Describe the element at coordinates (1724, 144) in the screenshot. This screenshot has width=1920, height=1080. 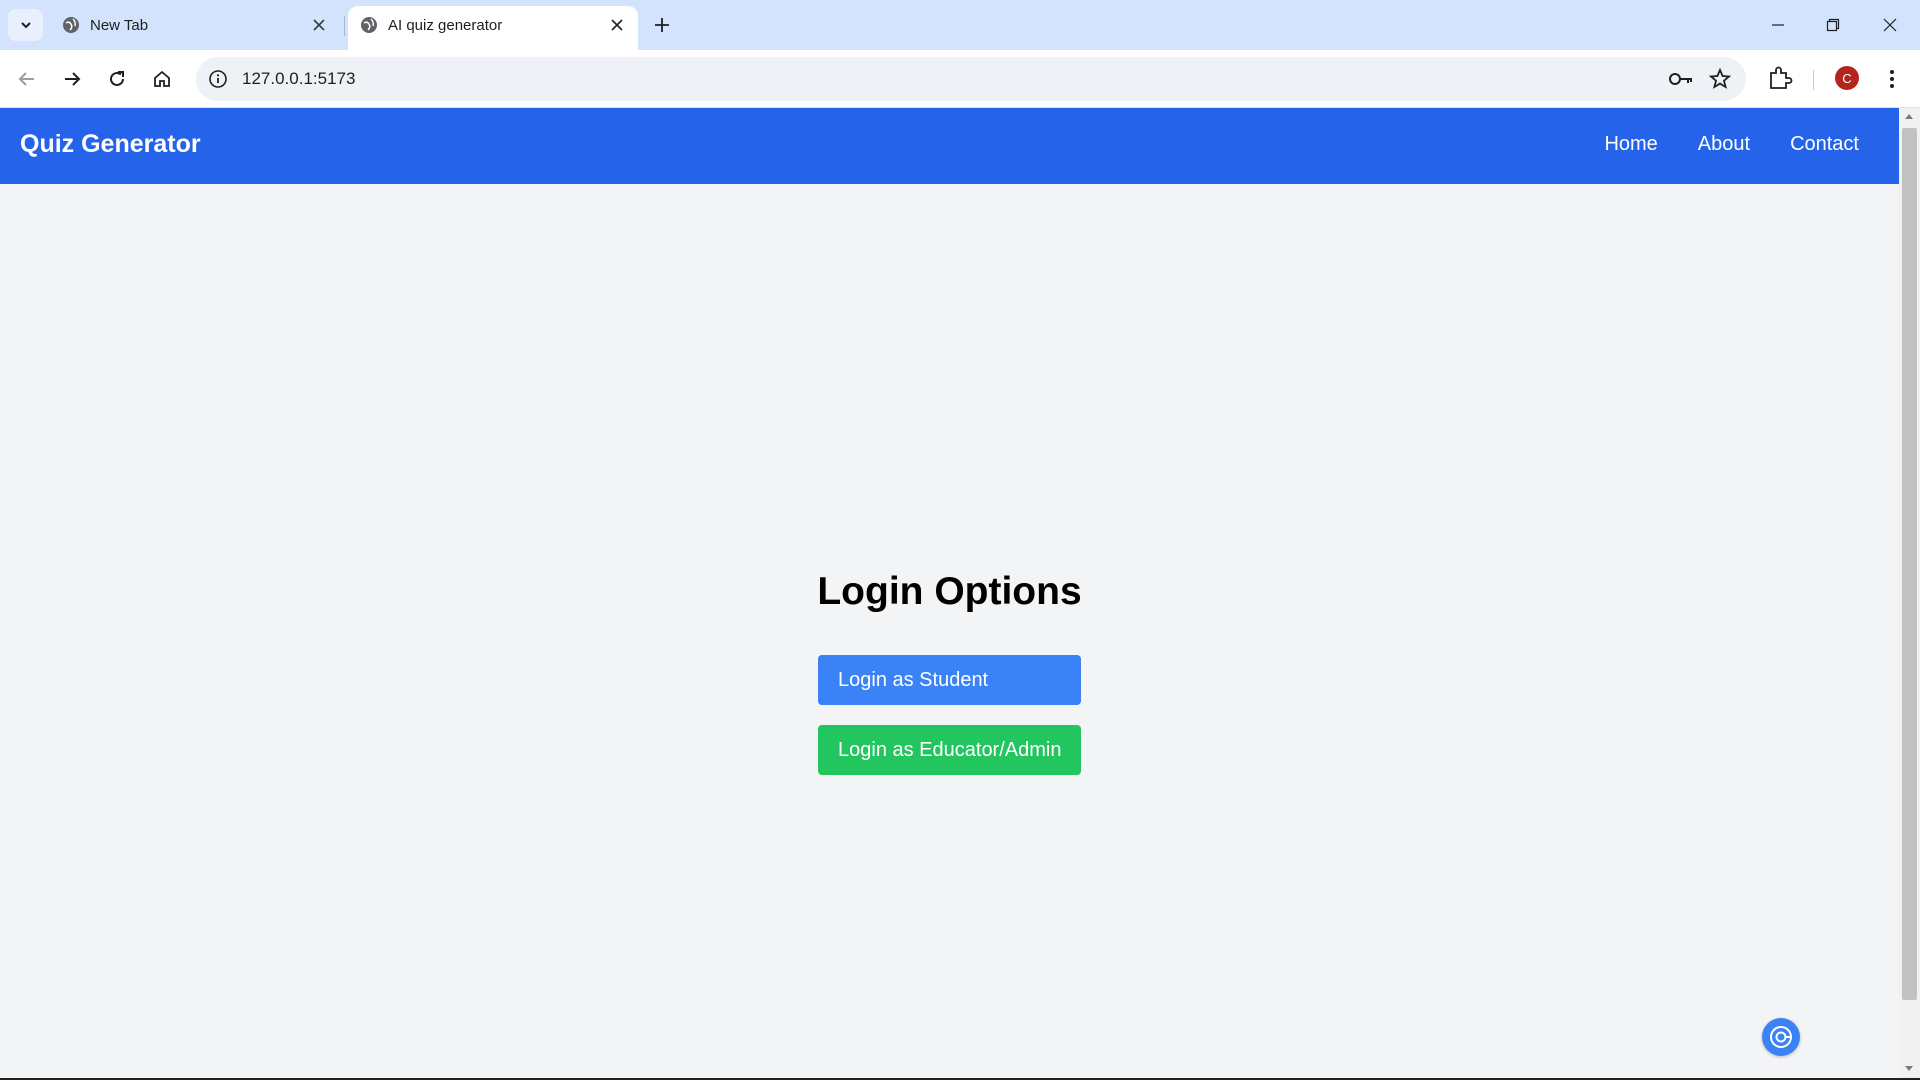
I see `nav-link-about: About` at that location.